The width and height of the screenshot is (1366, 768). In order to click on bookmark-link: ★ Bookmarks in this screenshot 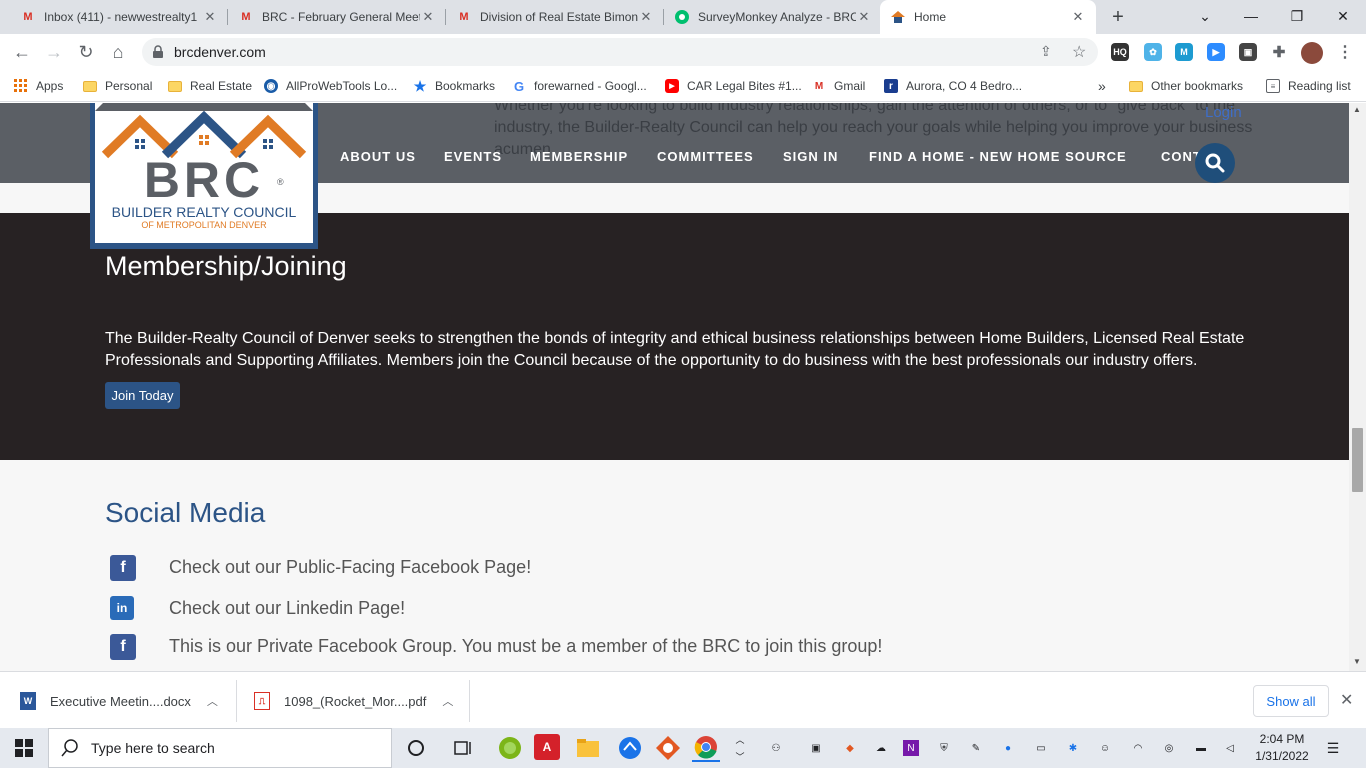, I will do `click(454, 86)`.